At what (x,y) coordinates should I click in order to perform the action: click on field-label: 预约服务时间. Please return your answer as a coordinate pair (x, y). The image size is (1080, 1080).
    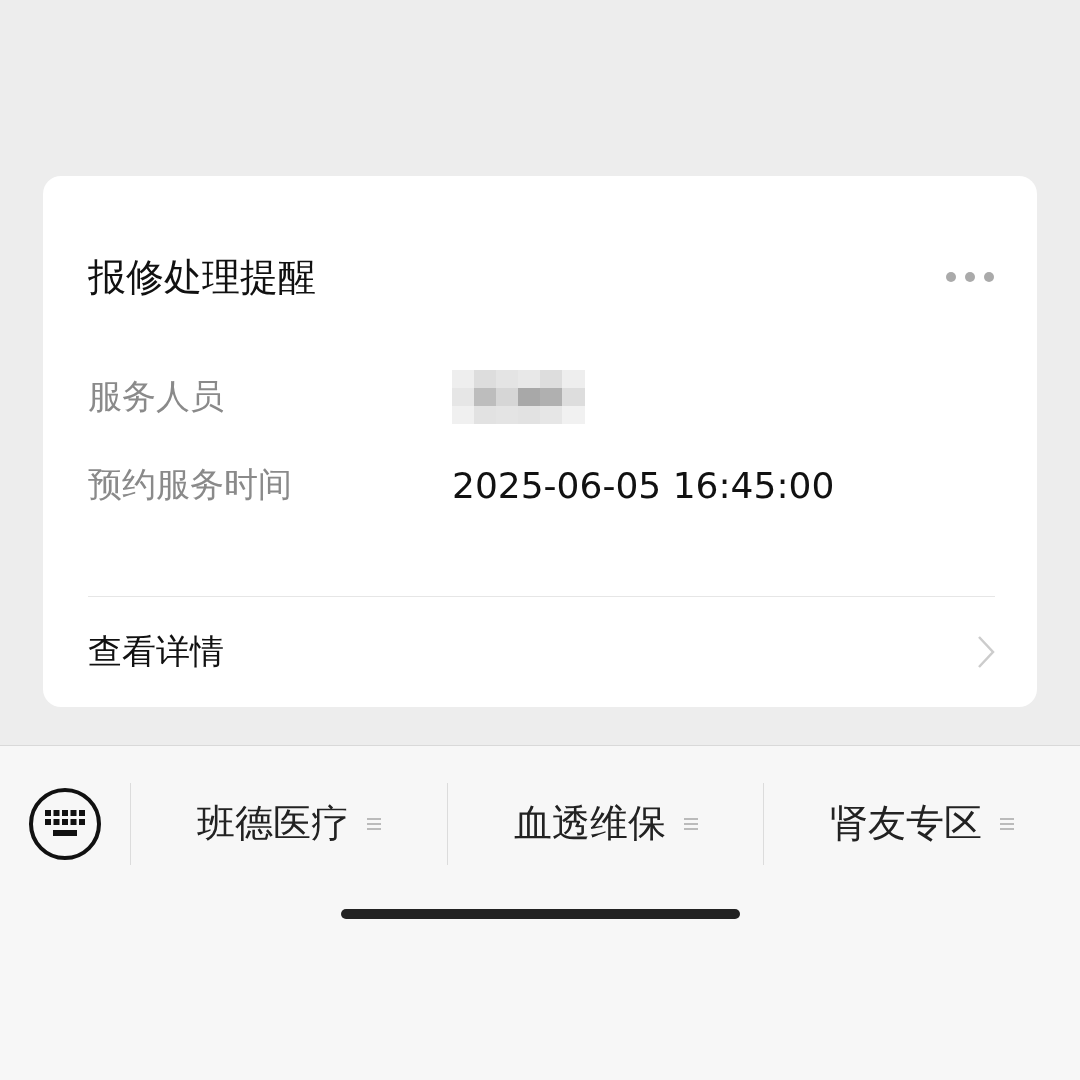
    Looking at the image, I should click on (190, 485).